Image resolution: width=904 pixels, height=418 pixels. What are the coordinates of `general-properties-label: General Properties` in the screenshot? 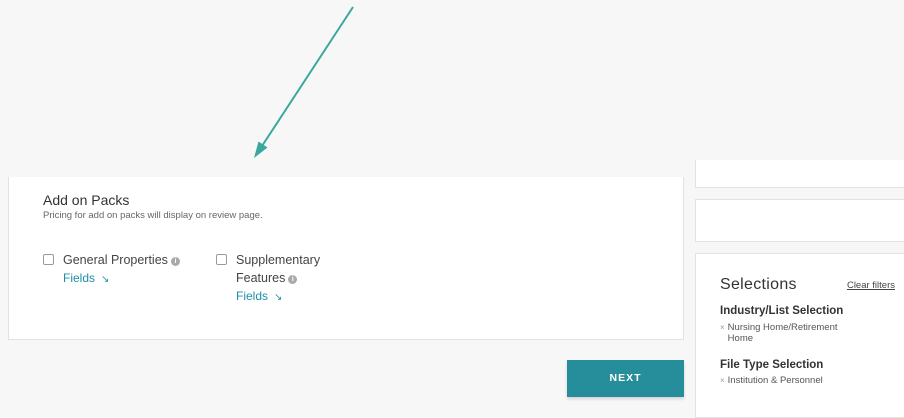 It's located at (115, 260).